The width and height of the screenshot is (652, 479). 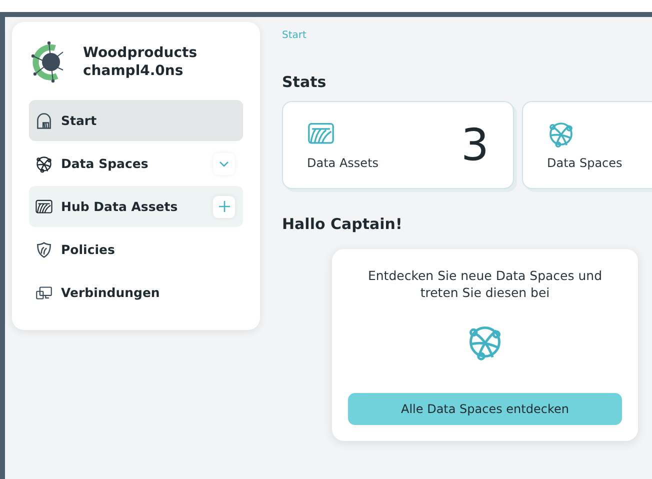 What do you see at coordinates (136, 163) in the screenshot?
I see `nav-item: Data Spaces` at bounding box center [136, 163].